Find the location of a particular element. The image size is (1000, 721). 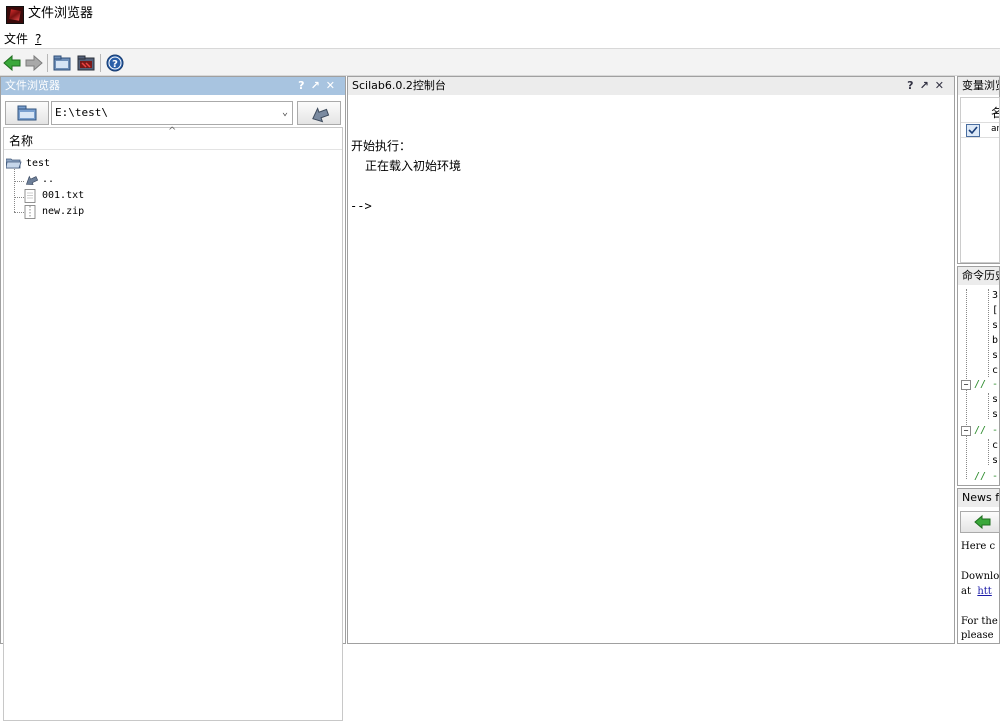

variable-browser-header: 变量浏览 is located at coordinates (978, 86).